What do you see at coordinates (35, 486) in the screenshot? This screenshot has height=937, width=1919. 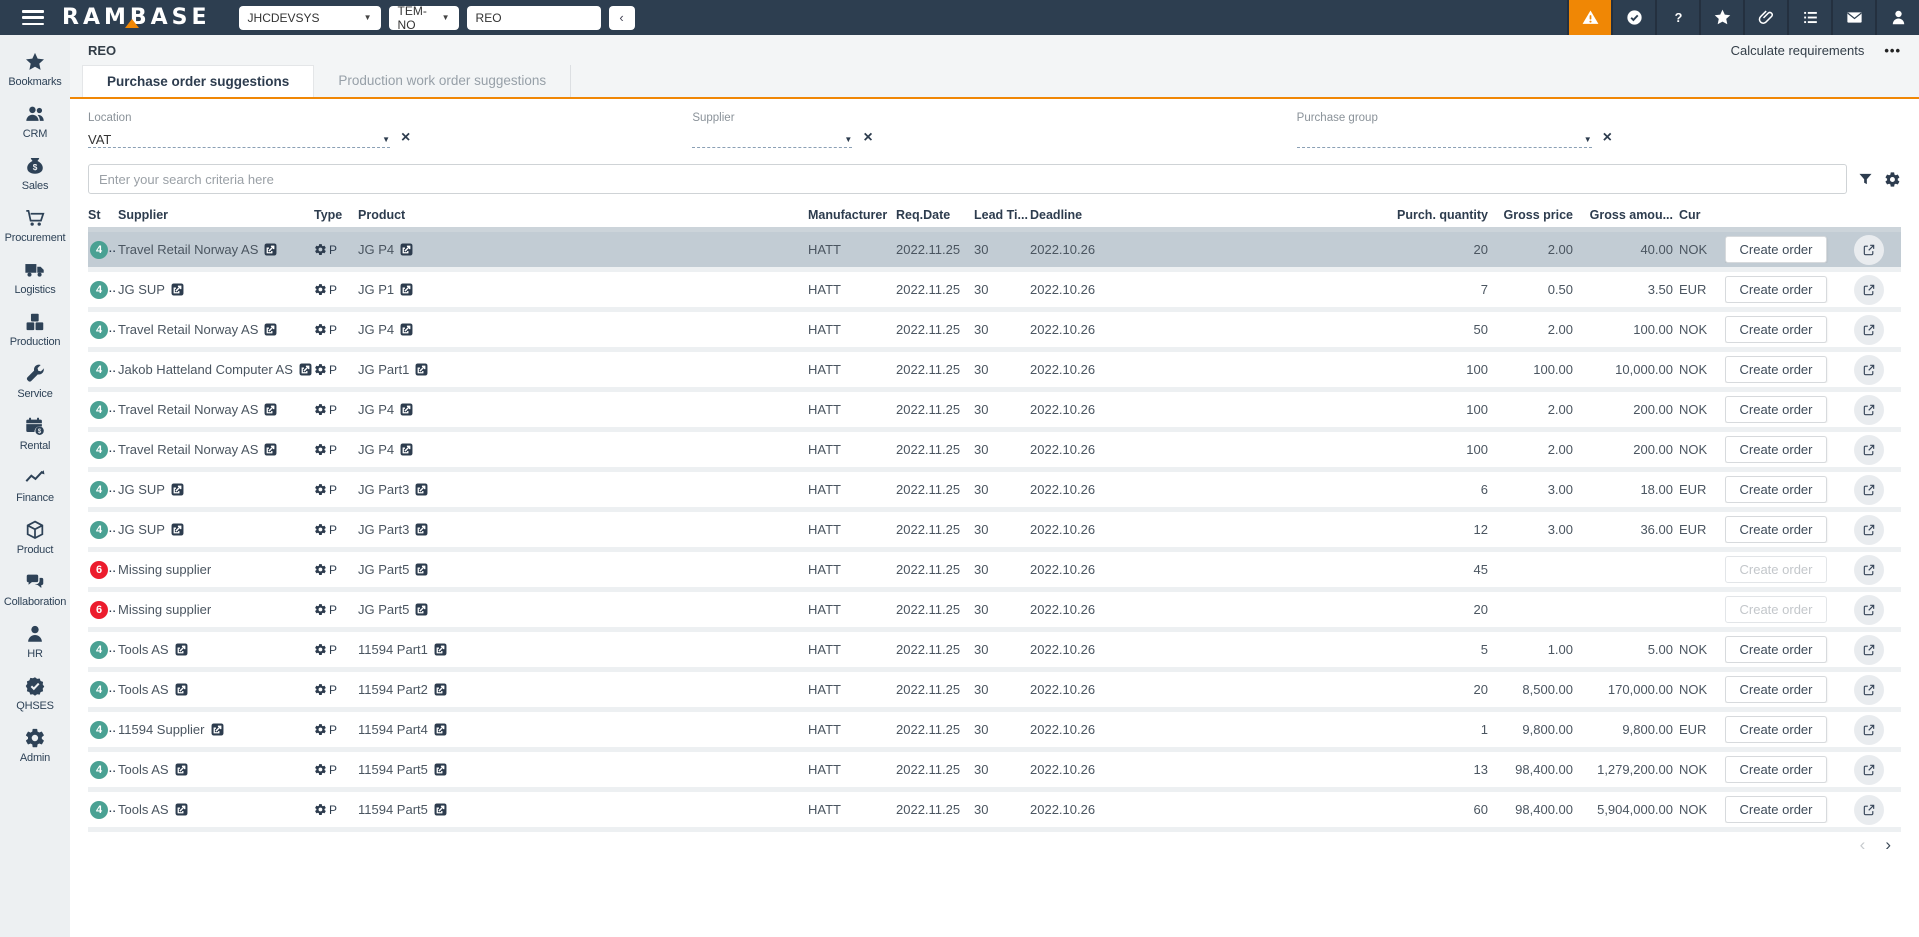 I see `sidebar-item: Finance` at bounding box center [35, 486].